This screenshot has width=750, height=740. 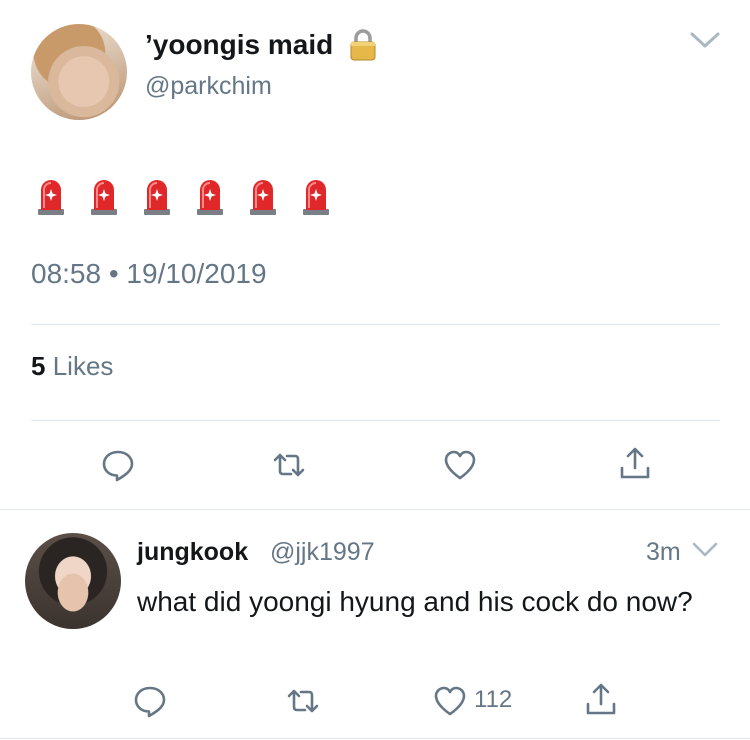 What do you see at coordinates (208, 86) in the screenshot?
I see `author-handle: @parkchim` at bounding box center [208, 86].